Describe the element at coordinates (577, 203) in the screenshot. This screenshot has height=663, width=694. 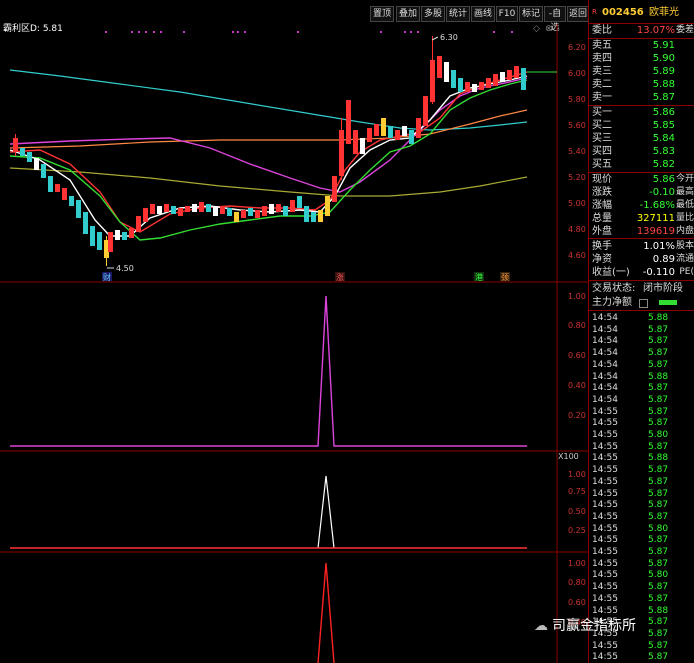
I see `y-tick: 5.00` at that location.